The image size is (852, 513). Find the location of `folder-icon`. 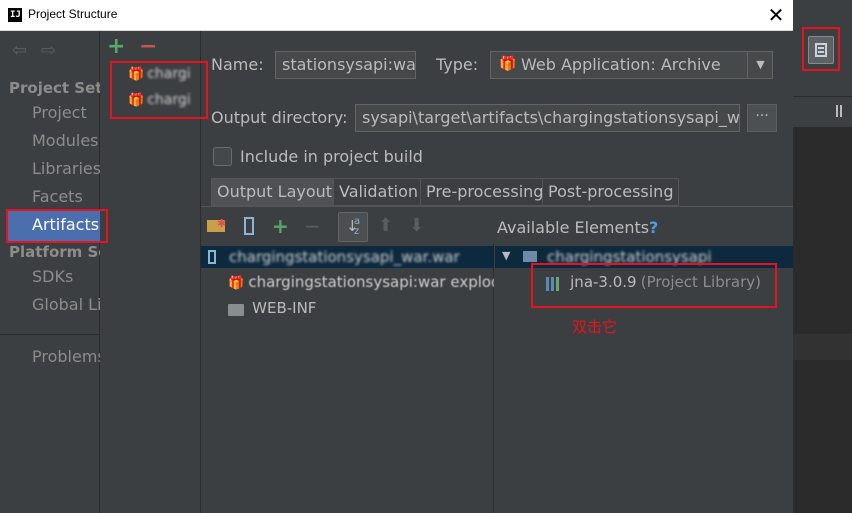

folder-icon is located at coordinates (236, 309).